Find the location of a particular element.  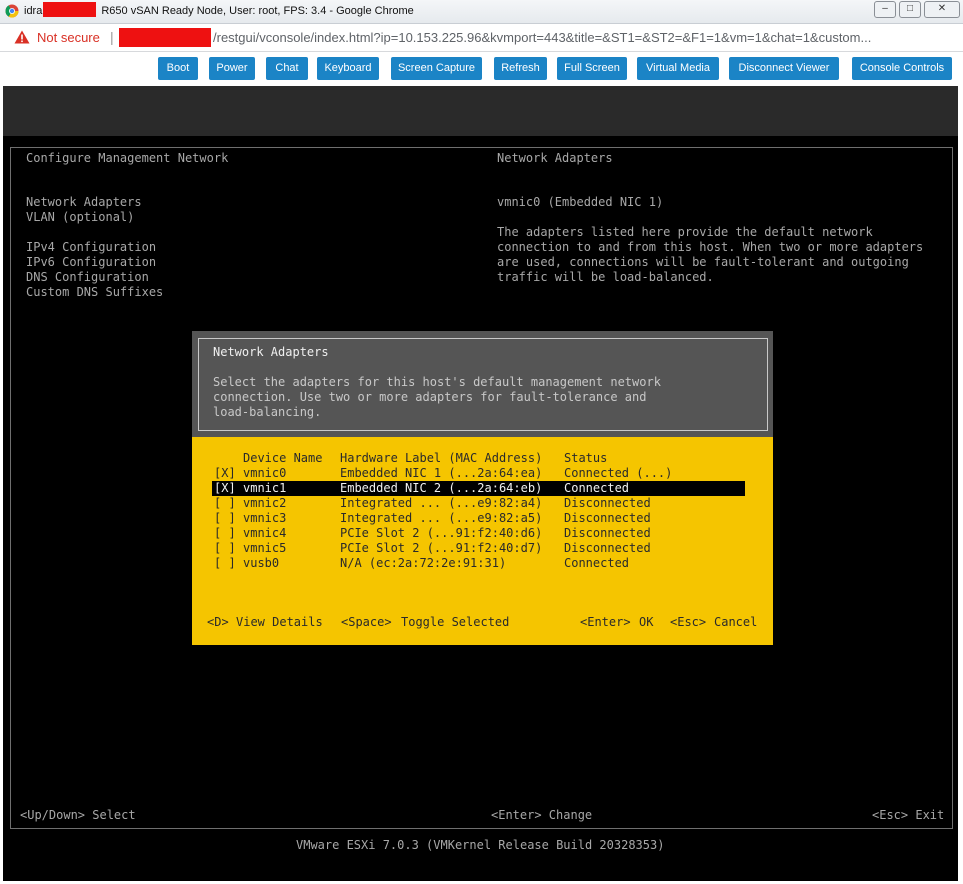

adapter-device: vmnic3 is located at coordinates (265, 518).